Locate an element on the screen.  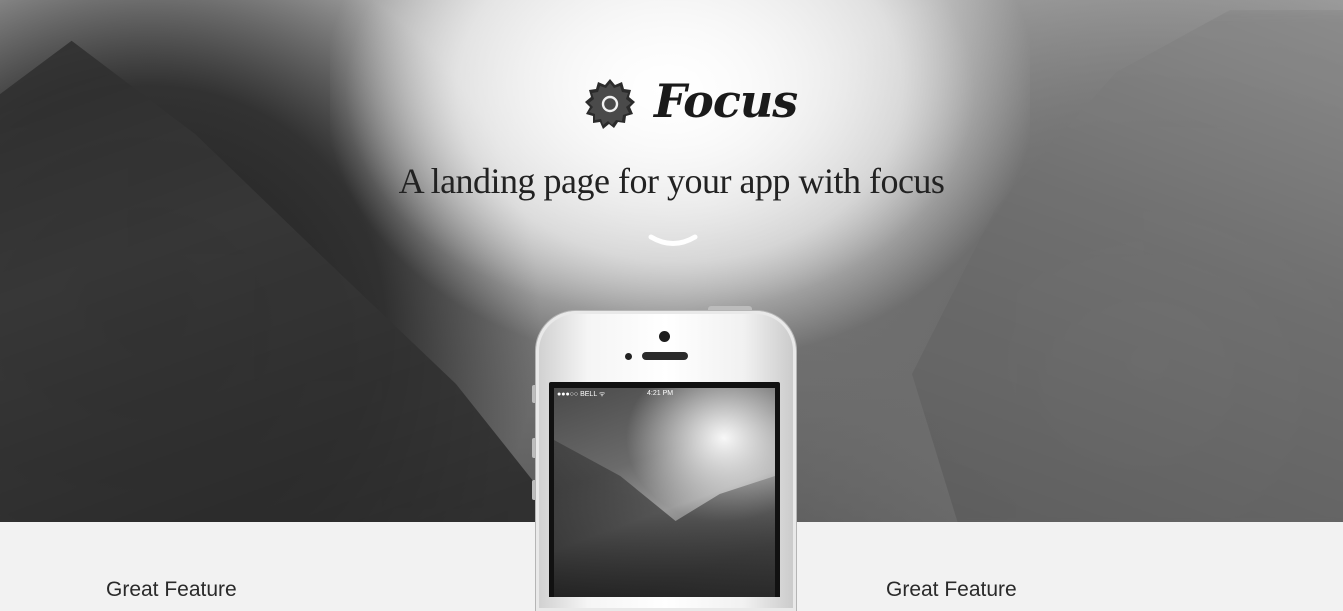
phone-speaker is located at coordinates (665, 356).